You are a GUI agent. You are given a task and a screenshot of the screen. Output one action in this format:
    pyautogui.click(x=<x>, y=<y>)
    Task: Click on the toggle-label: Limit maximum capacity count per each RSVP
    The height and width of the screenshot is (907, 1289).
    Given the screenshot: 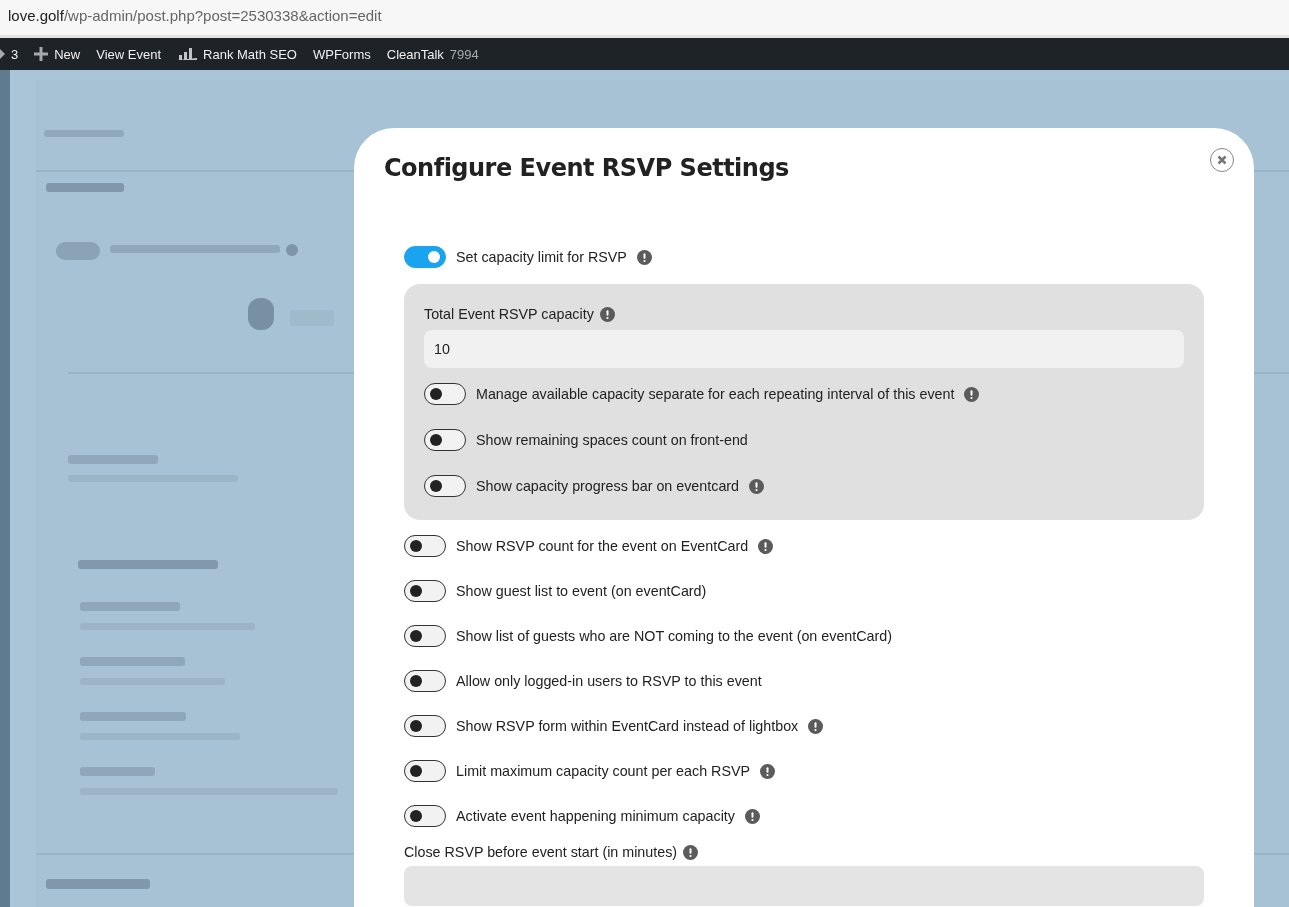 What is the action you would take?
    pyautogui.click(x=603, y=771)
    